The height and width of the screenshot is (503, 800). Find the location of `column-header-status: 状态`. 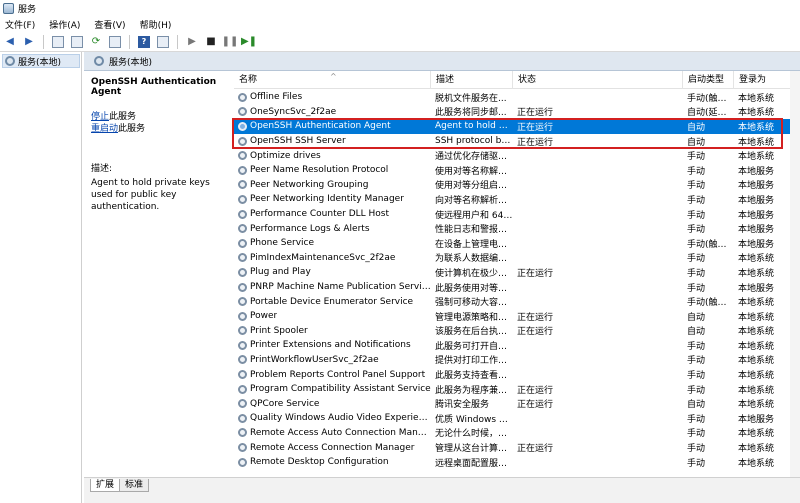

column-header-status: 状态 is located at coordinates (598, 80).